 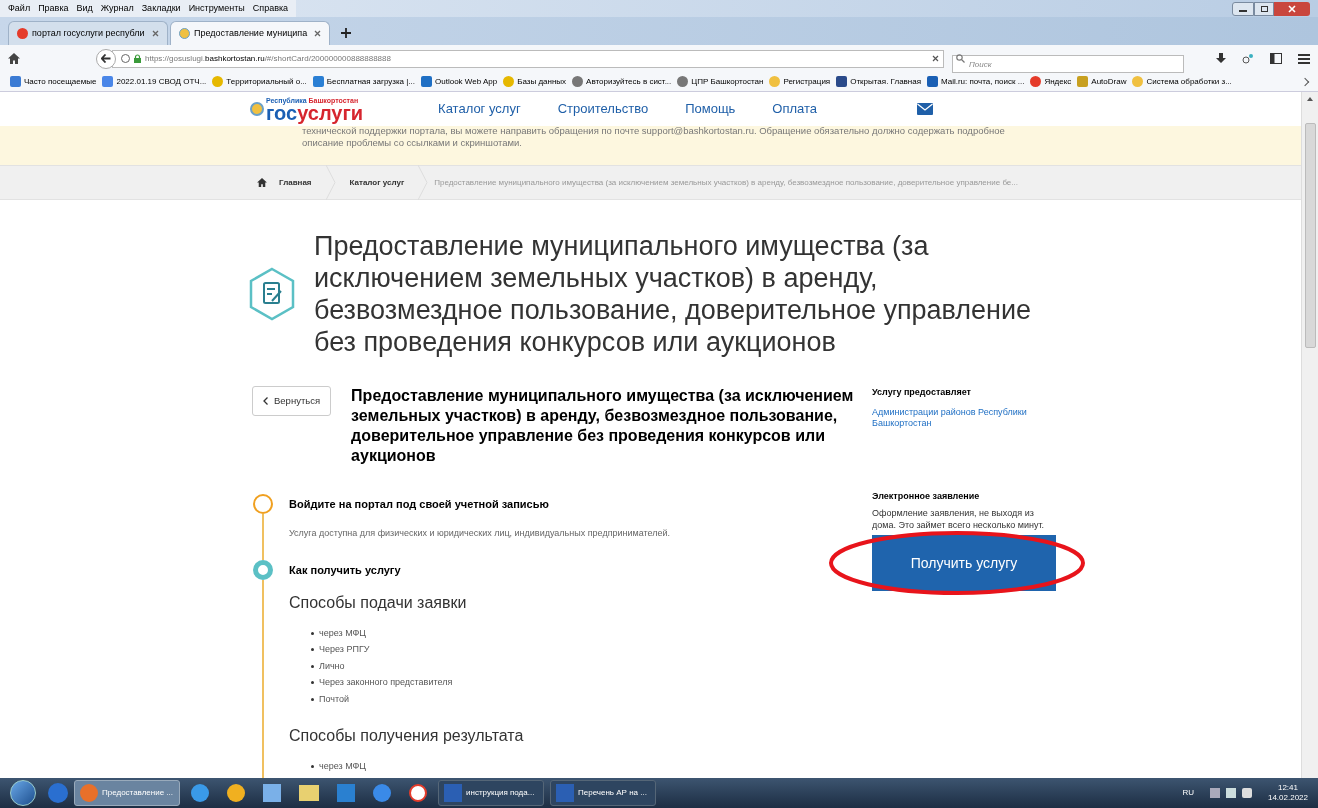 What do you see at coordinates (406, 736) in the screenshot?
I see `section-heading: Способы получения результата` at bounding box center [406, 736].